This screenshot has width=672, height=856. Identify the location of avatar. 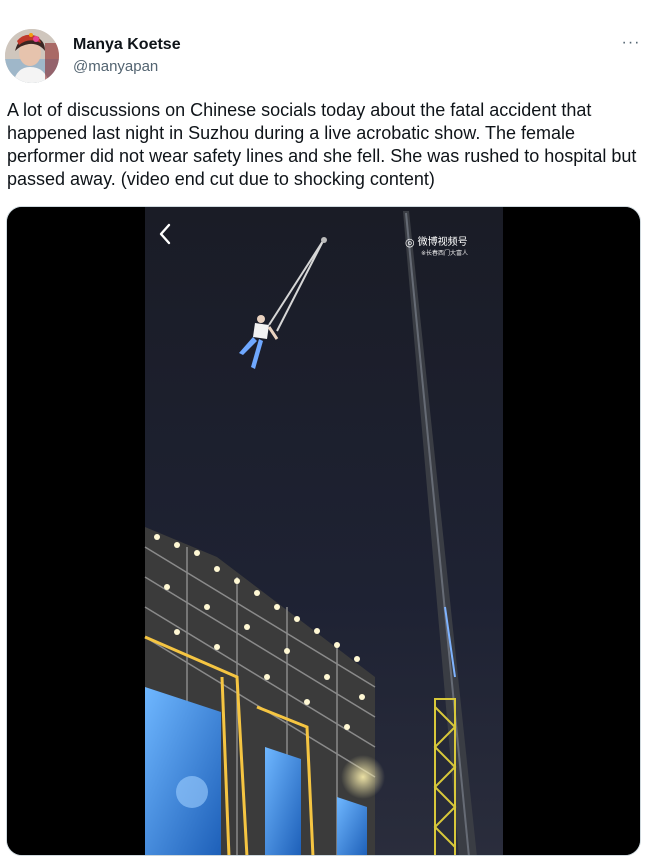
(32, 56).